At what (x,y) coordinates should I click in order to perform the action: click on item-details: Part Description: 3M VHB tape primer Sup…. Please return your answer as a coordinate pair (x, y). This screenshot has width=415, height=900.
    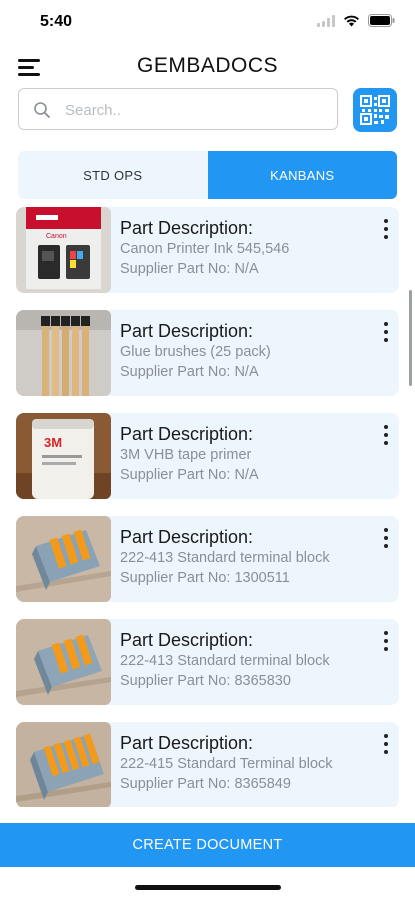
    Looking at the image, I should click on (244, 454).